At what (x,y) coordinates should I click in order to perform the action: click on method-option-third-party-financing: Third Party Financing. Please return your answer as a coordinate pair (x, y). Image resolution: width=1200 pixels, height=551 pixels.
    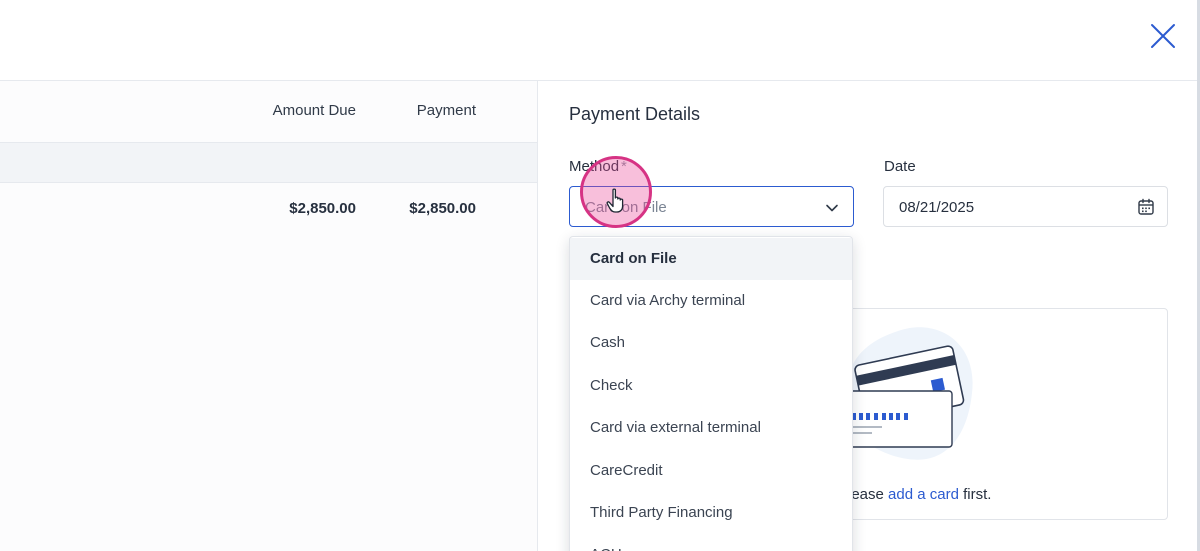
    Looking at the image, I should click on (711, 513).